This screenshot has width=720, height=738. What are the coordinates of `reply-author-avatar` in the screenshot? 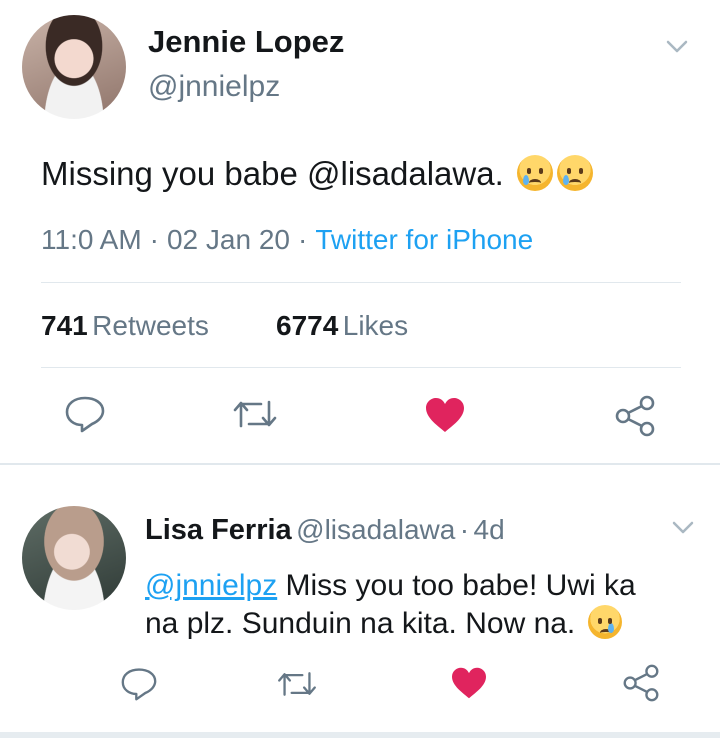 It's located at (74, 558).